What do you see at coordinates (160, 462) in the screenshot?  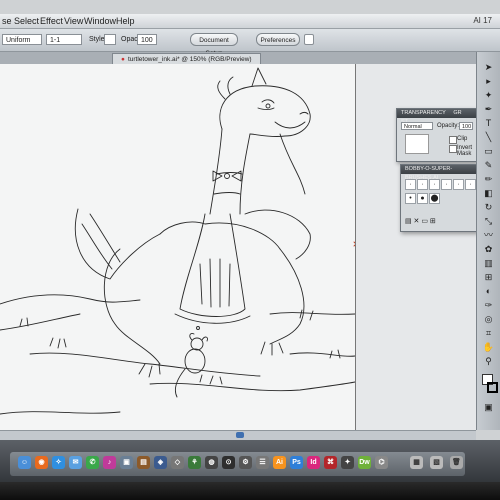 I see `app-icon: ◈` at bounding box center [160, 462].